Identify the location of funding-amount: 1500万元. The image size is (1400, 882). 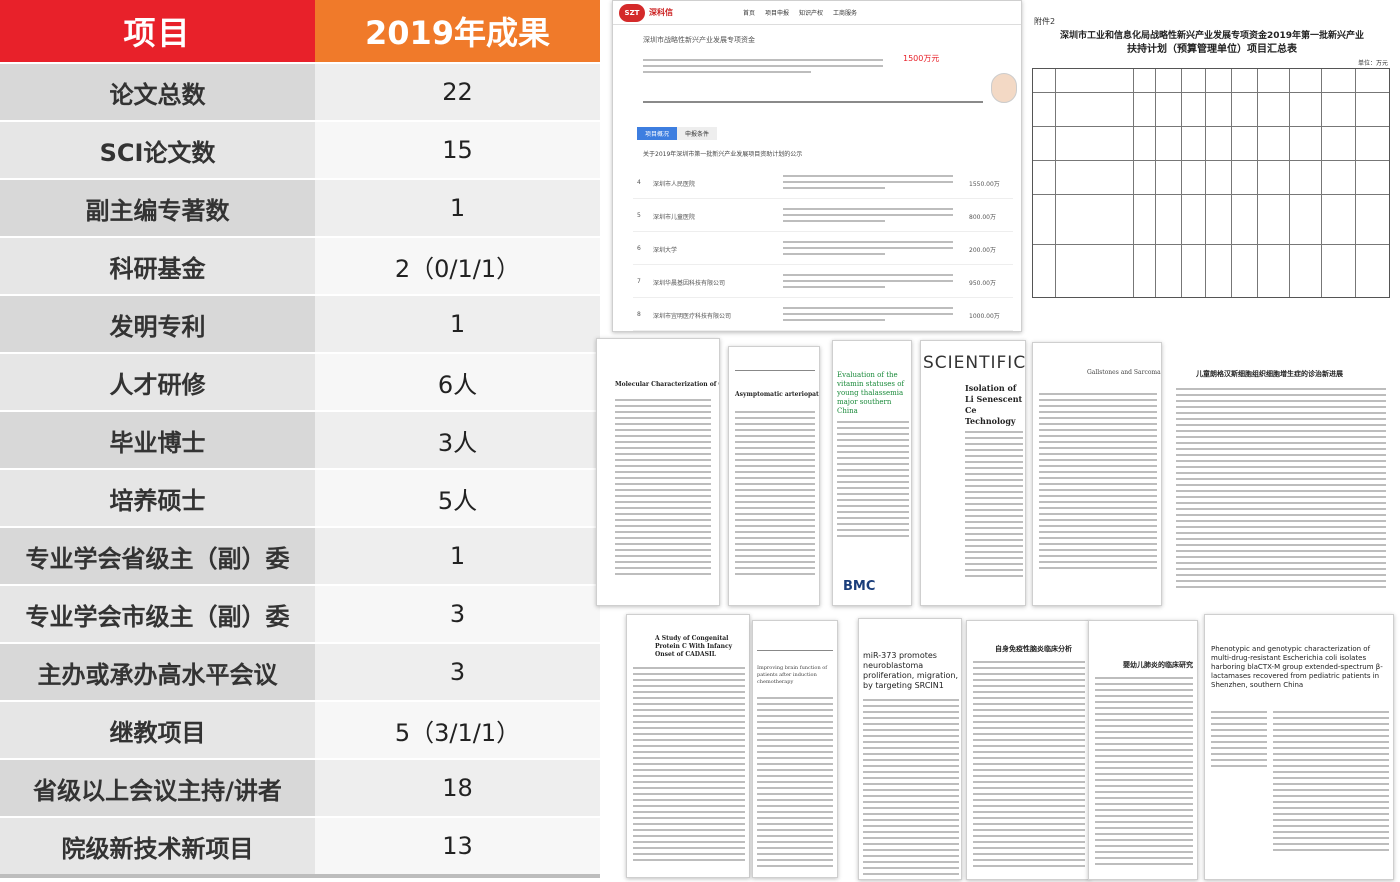
(921, 58).